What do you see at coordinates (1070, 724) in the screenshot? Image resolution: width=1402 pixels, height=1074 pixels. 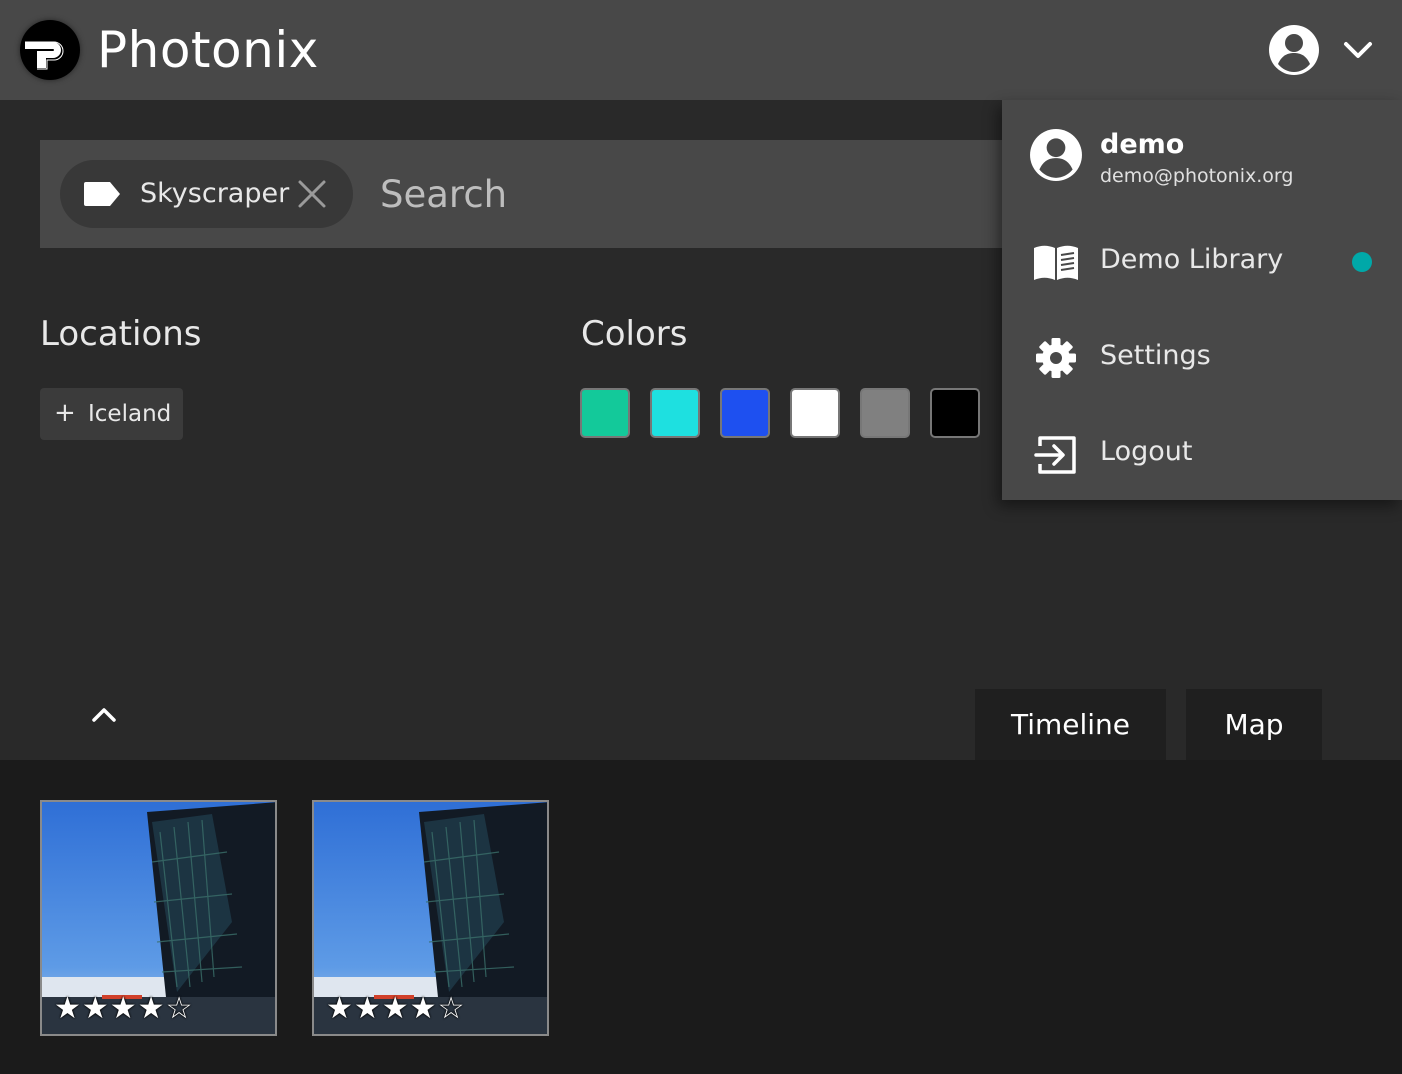 I see `tab-timeline: Timeline` at bounding box center [1070, 724].